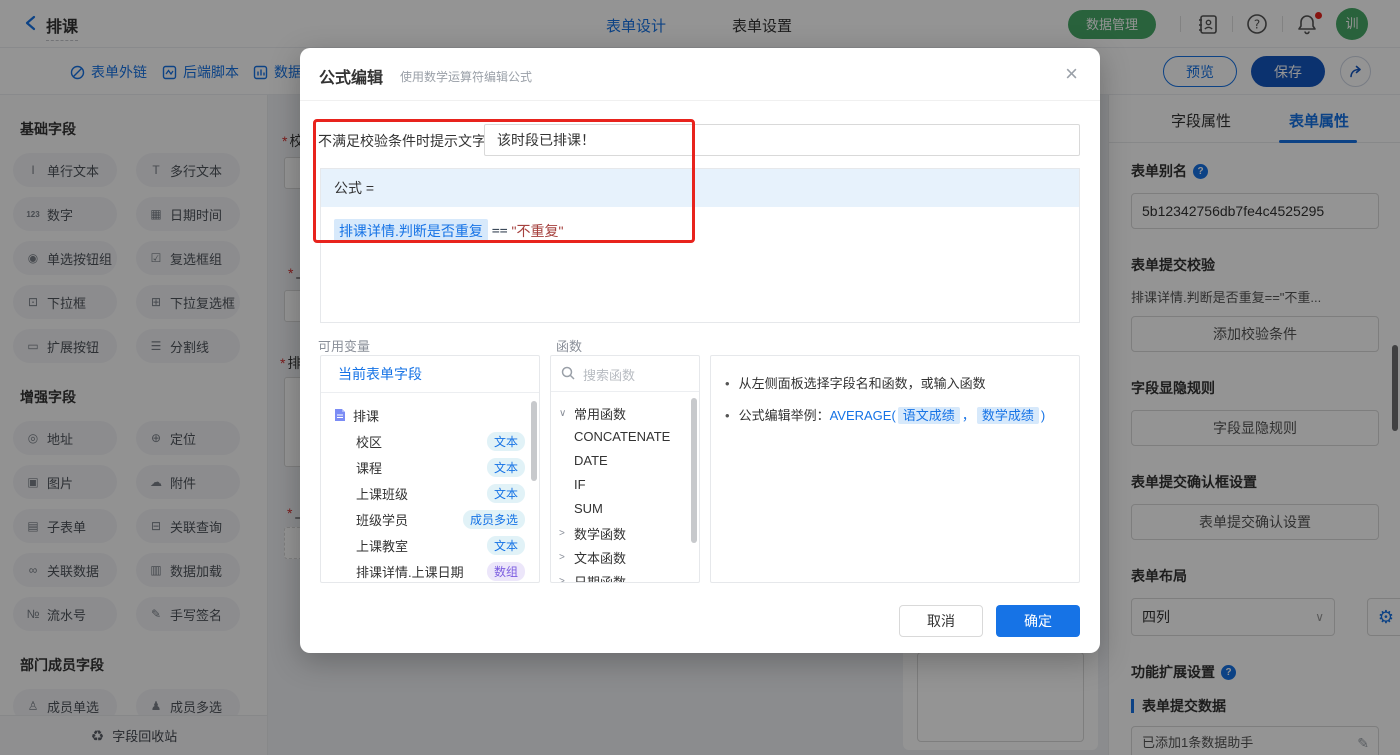 The image size is (1400, 755). What do you see at coordinates (430, 415) in the screenshot?
I see `form-tree-root: 排课` at bounding box center [430, 415].